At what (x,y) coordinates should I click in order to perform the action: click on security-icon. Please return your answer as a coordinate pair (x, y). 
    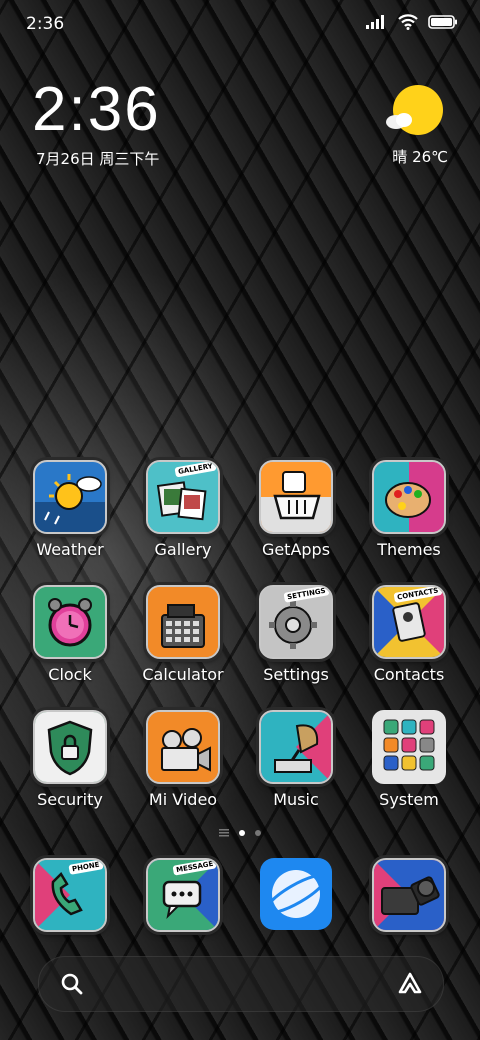
    Looking at the image, I should click on (70, 747).